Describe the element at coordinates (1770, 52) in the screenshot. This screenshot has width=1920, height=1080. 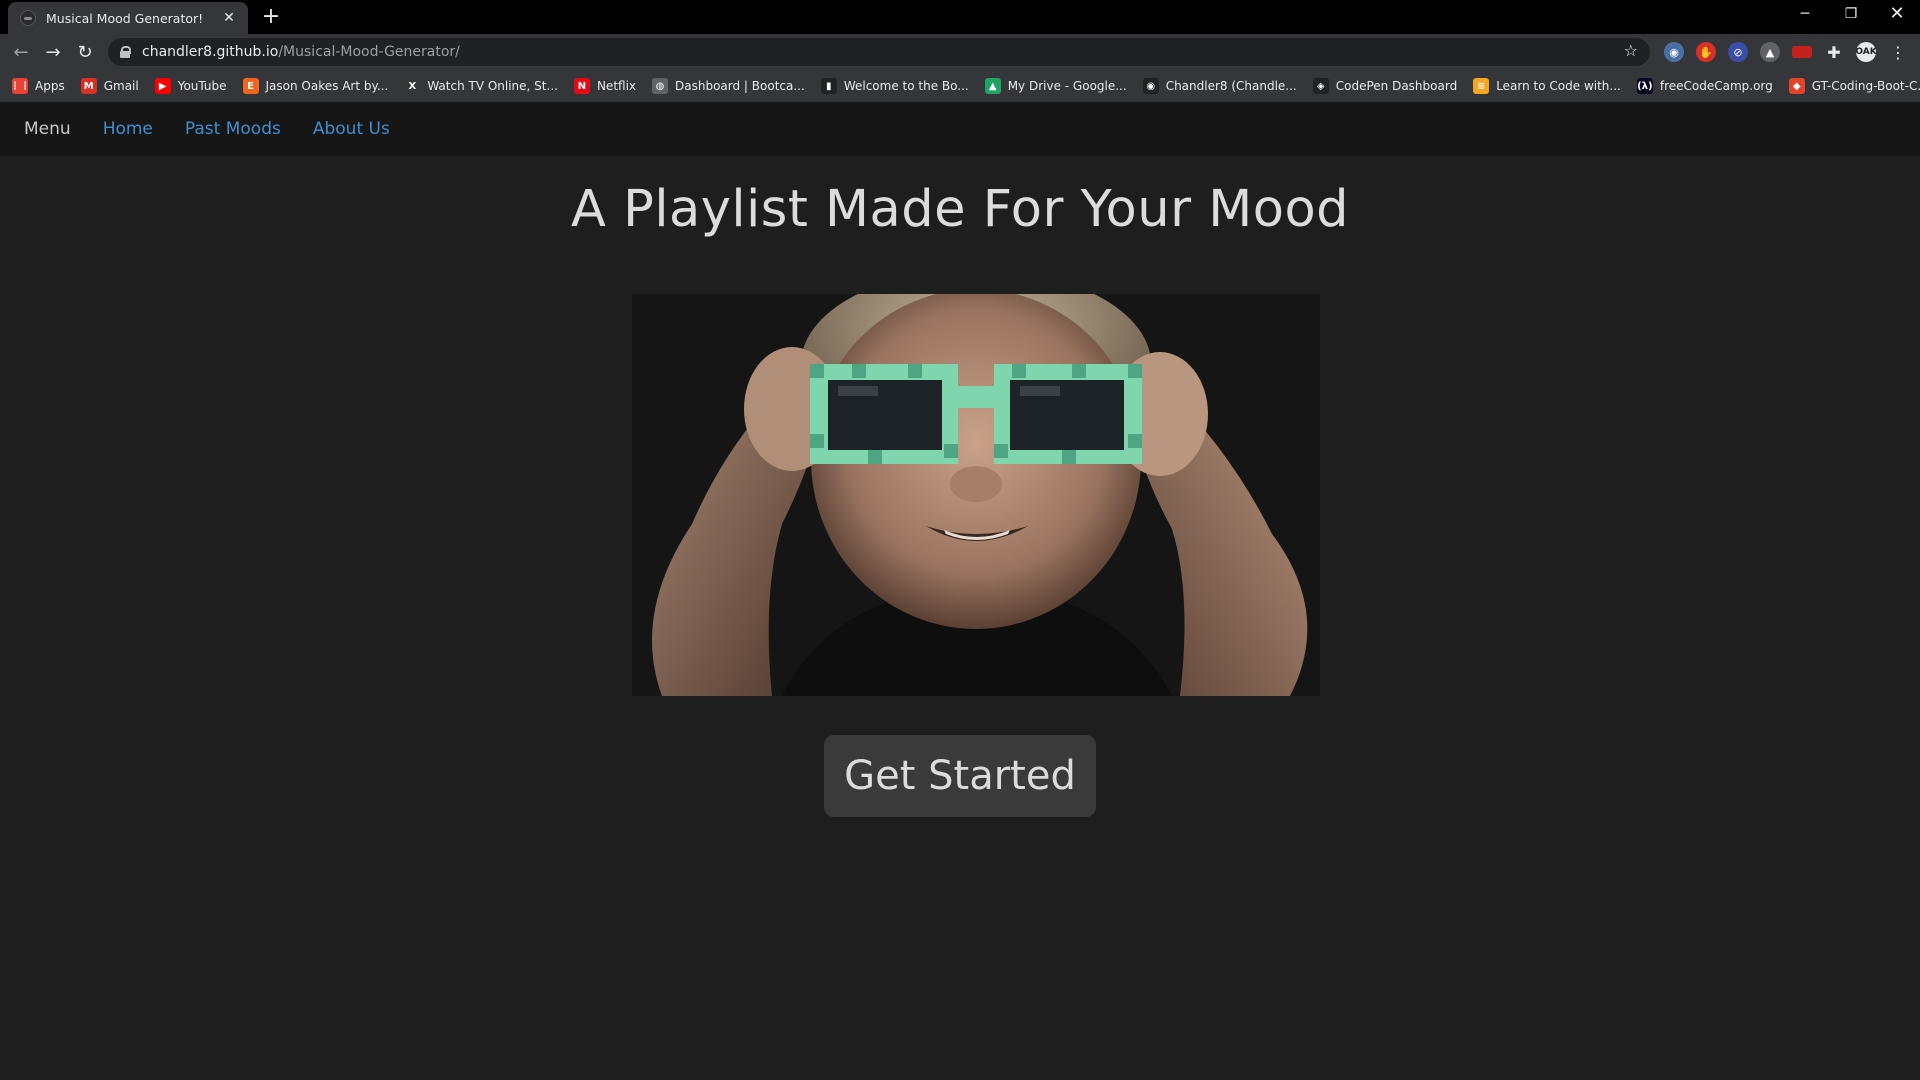
I see `drive-extension-icon: ▲` at that location.